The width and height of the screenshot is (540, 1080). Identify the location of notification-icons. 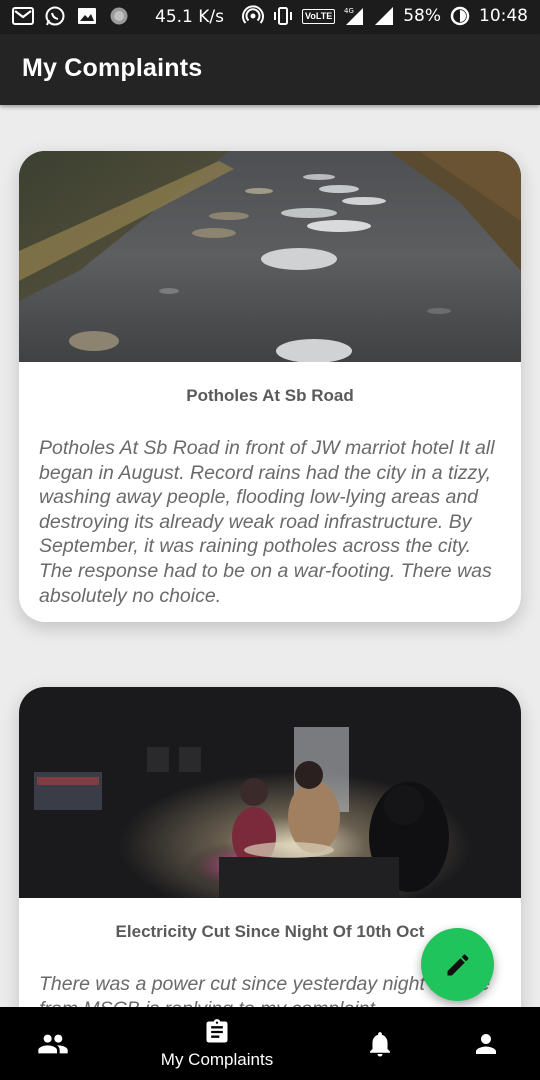
(71, 16).